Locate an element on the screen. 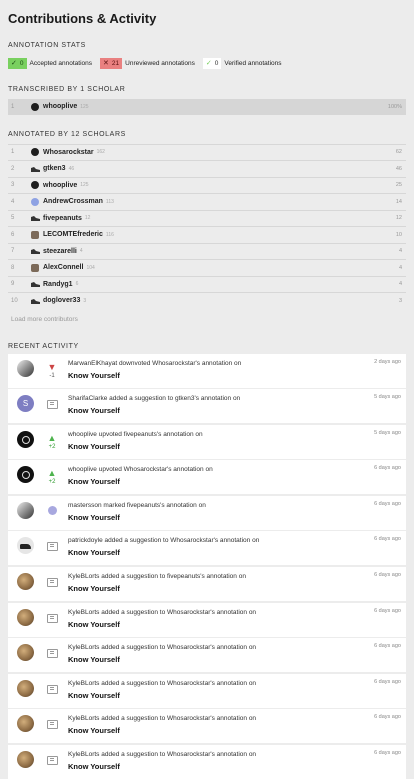 This screenshot has height=779, width=414. load-more-link: Load more contributors is located at coordinates (207, 320).